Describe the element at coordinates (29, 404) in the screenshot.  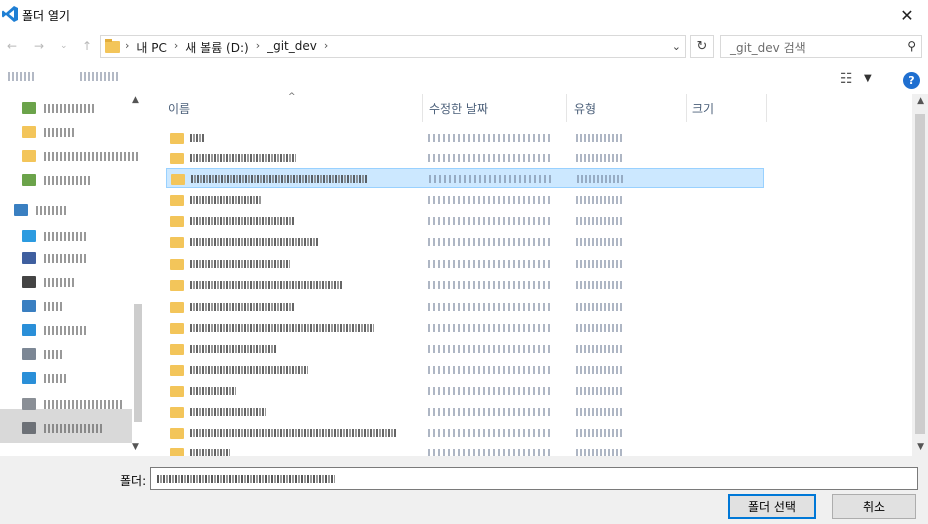
I see `drive-icon` at that location.